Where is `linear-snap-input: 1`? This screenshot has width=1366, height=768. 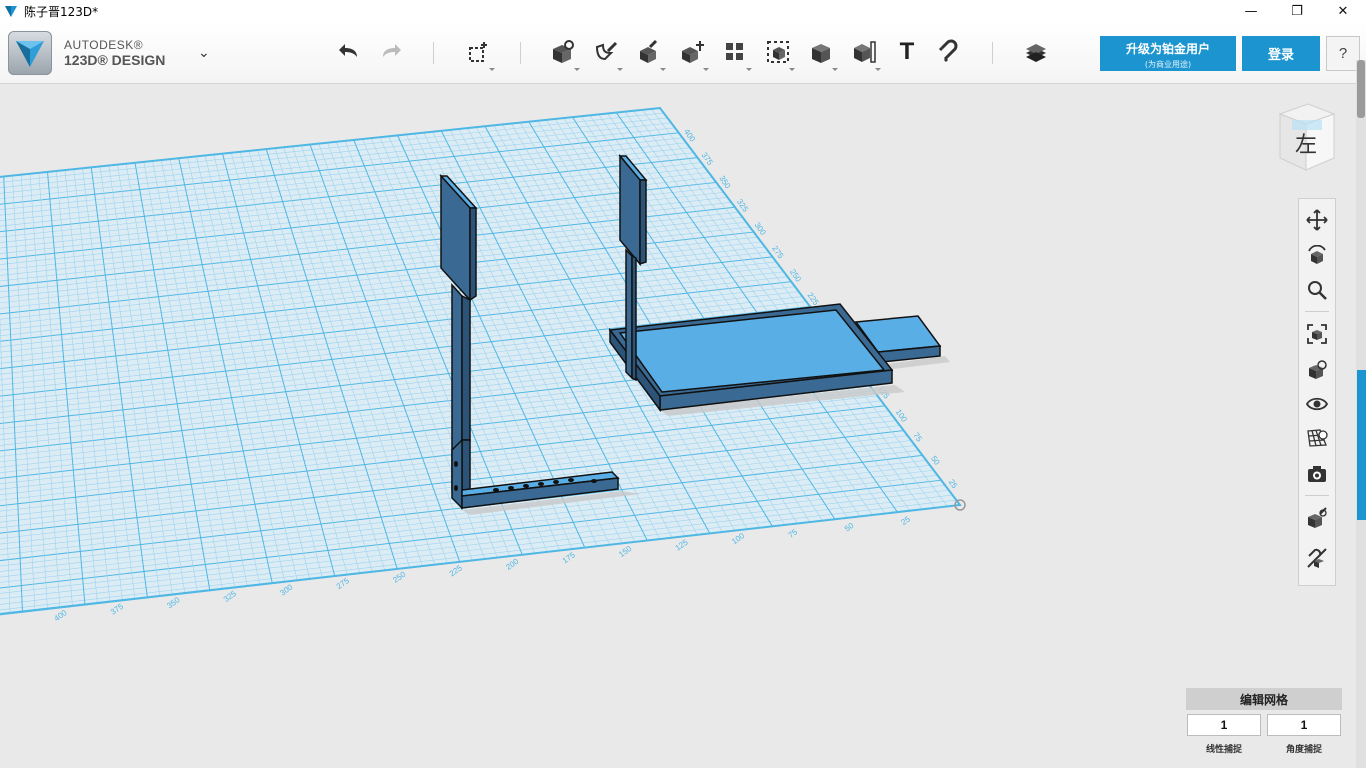 linear-snap-input: 1 is located at coordinates (1224, 725).